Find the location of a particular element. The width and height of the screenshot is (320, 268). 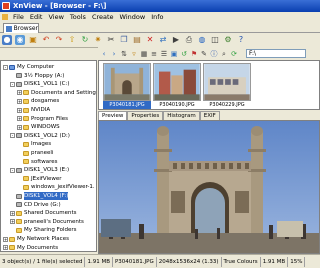

detail-view-icon: ☰ is located at coordinates (164, 54).